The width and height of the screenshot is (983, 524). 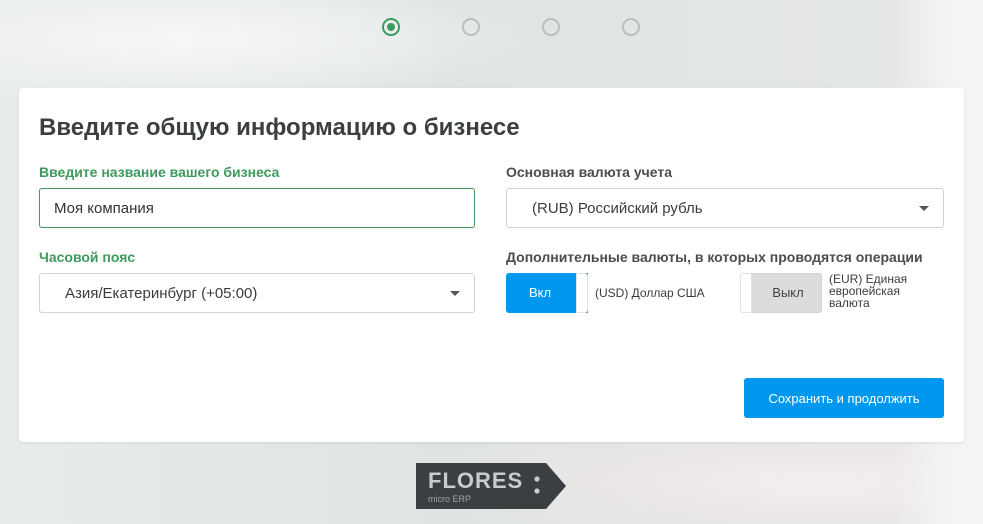 I want to click on business-name-label: Введите название вашего бизнеса, so click(x=159, y=172).